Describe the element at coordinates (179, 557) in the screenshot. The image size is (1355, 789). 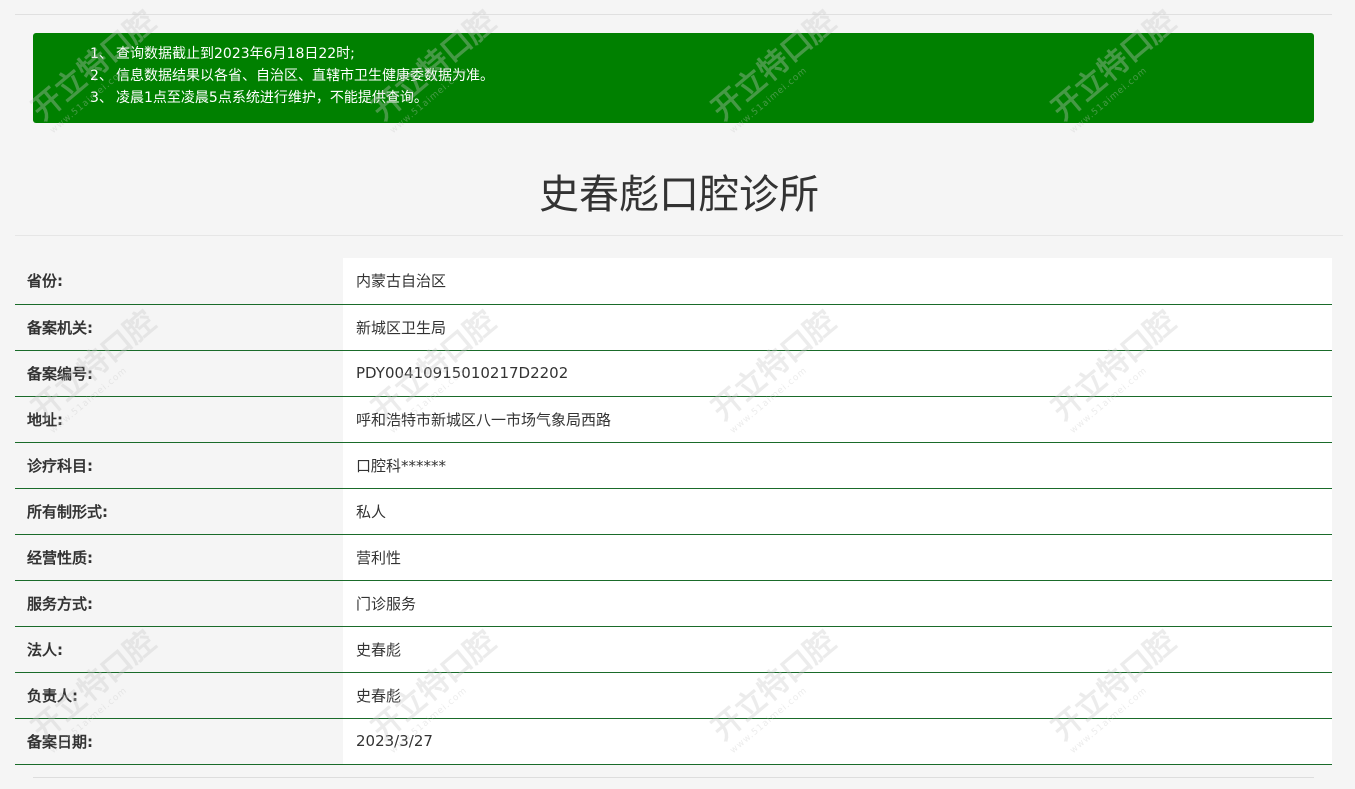
I see `row-label: 经营性质:` at that location.